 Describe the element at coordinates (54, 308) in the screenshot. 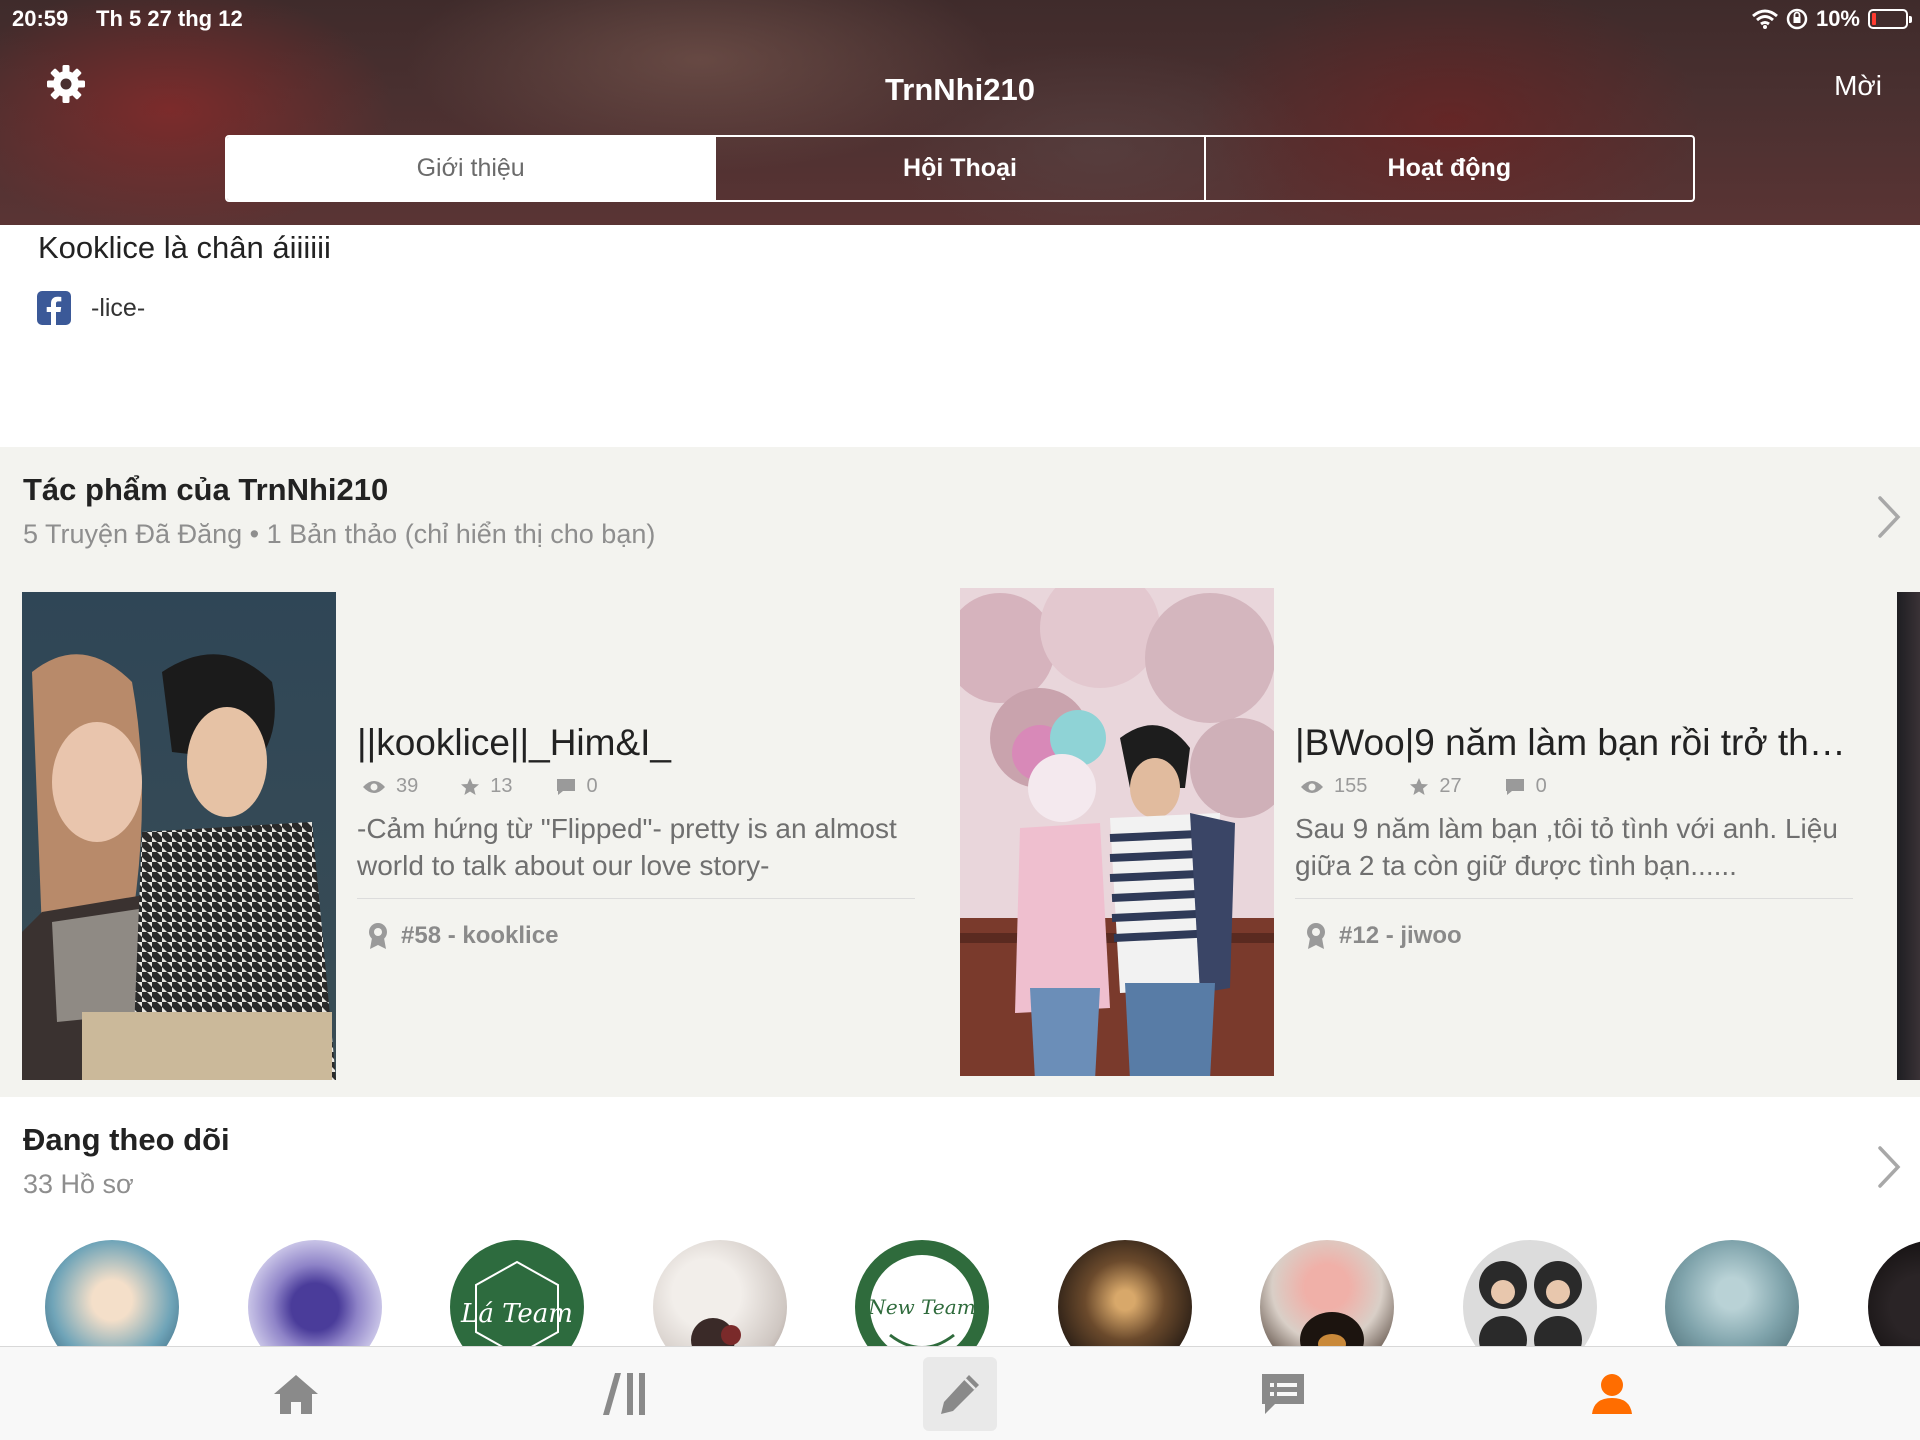

I see `facebook-icon` at that location.